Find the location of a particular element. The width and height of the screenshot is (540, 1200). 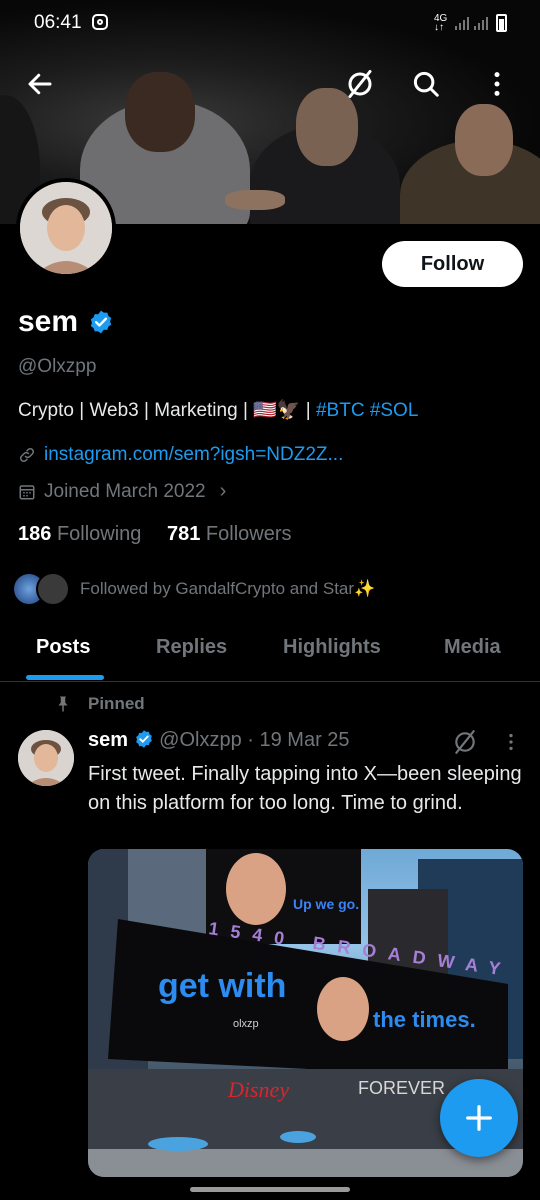

display-name: sem is located at coordinates (48, 321).